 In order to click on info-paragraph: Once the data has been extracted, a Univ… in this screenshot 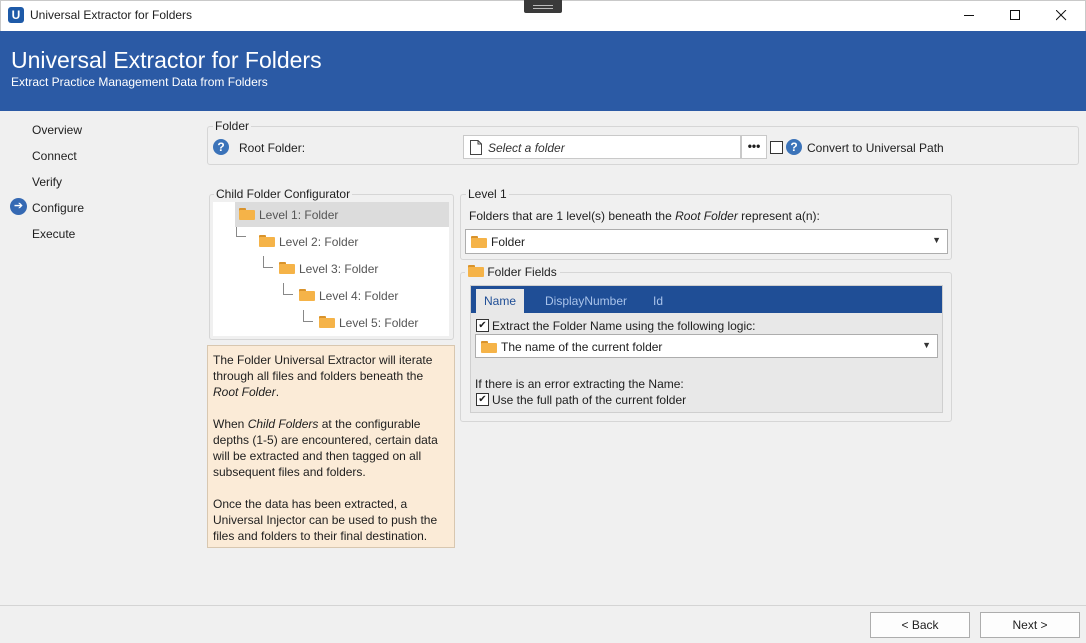, I will do `click(325, 520)`.